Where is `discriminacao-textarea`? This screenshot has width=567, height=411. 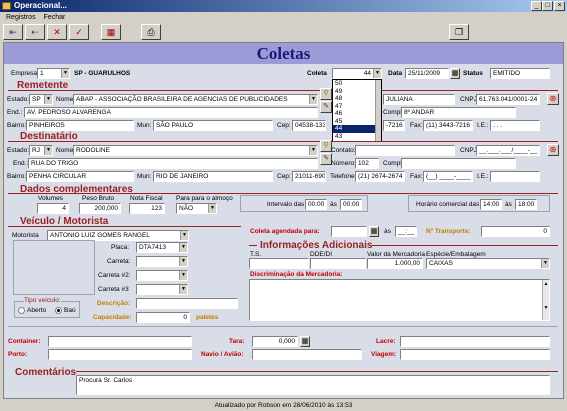
discriminacao-textarea is located at coordinates (399, 300).